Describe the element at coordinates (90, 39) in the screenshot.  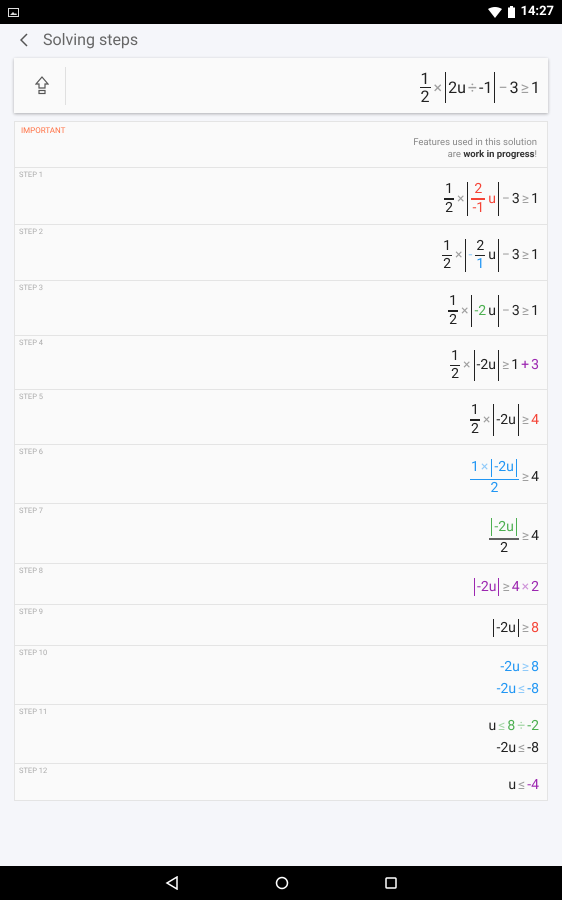
I see `page-title: Solving steps` at that location.